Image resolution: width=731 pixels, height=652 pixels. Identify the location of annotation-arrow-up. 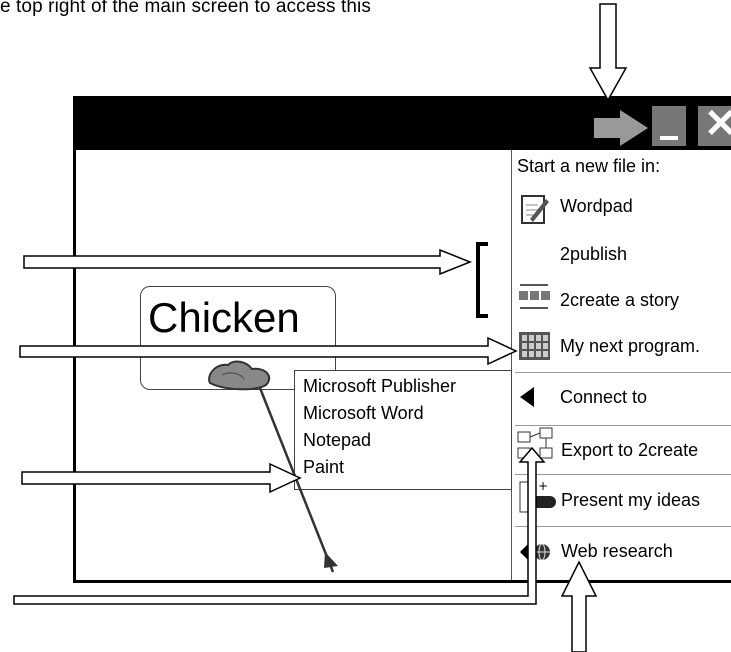
(579, 606).